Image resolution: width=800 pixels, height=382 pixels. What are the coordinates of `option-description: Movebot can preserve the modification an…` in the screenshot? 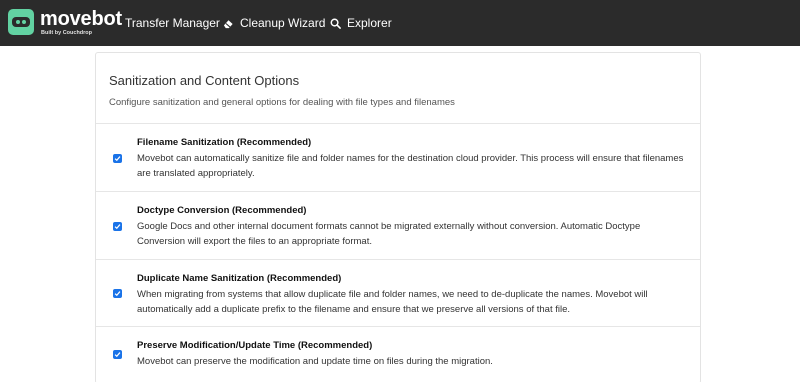 It's located at (315, 361).